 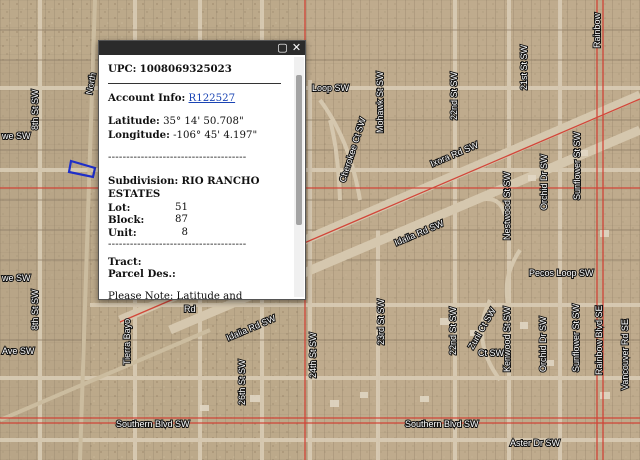 I want to click on close-icon: ✕, so click(x=296, y=48).